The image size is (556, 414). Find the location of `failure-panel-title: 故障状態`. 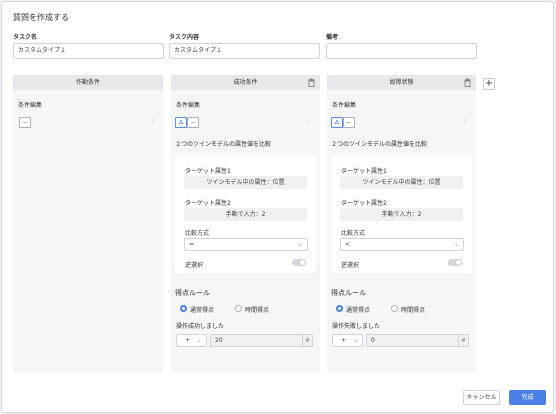

failure-panel-title: 故障状態 is located at coordinates (401, 82).